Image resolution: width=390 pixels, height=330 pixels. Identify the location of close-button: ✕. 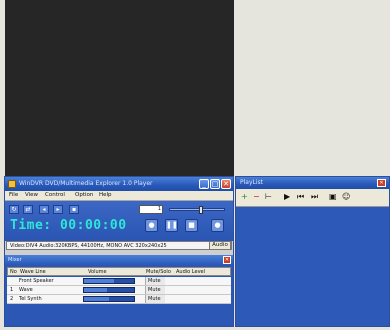
(226, 184).